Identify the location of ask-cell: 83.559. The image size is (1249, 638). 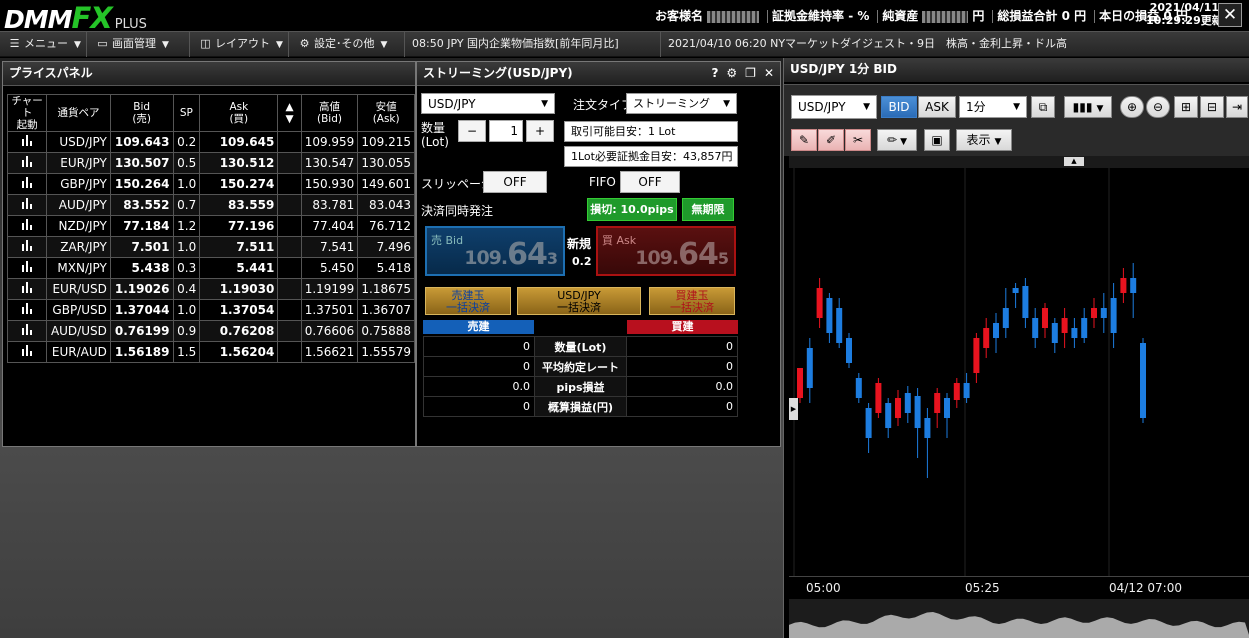
(239, 205).